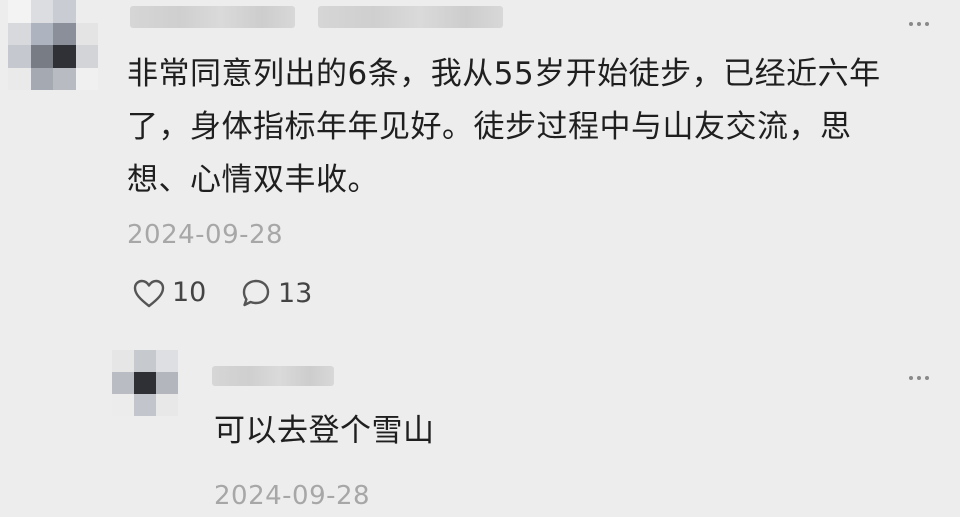  I want to click on reply-body: 可以去登个雪山, so click(324, 431).